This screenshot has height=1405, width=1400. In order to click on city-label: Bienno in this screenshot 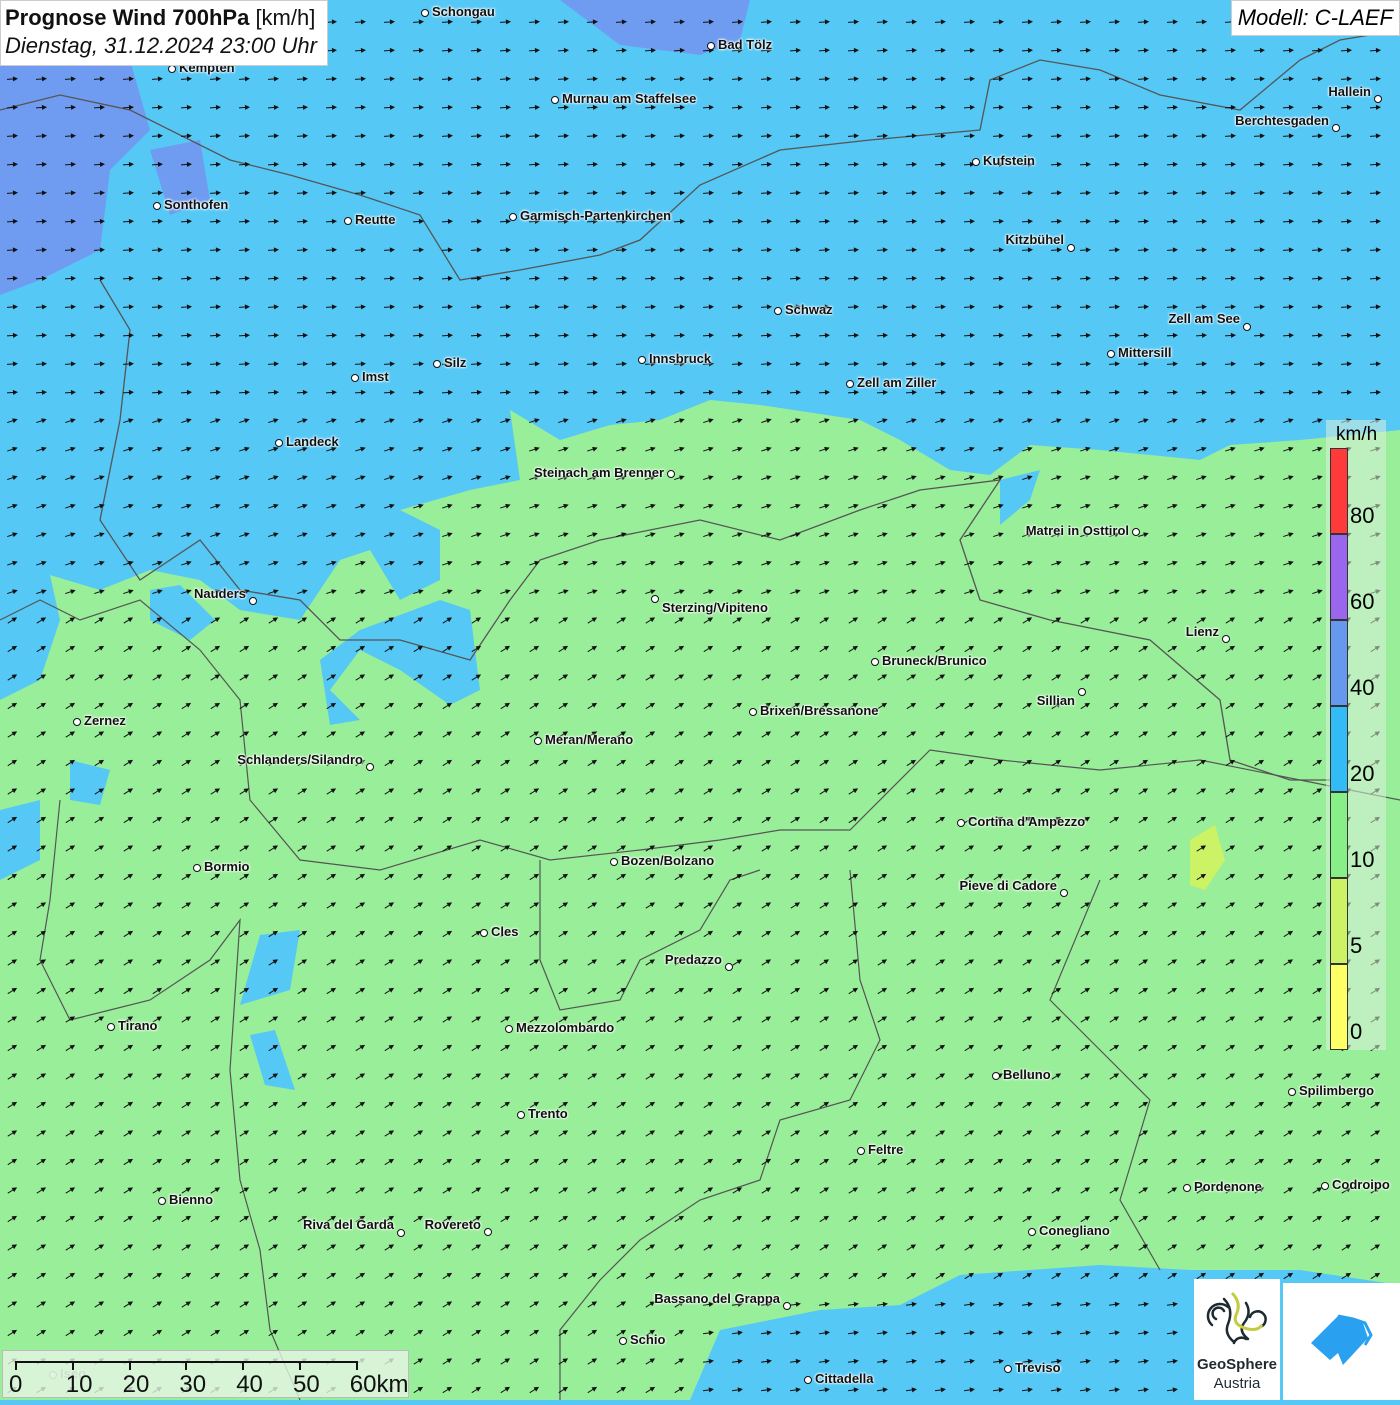, I will do `click(191, 1199)`.